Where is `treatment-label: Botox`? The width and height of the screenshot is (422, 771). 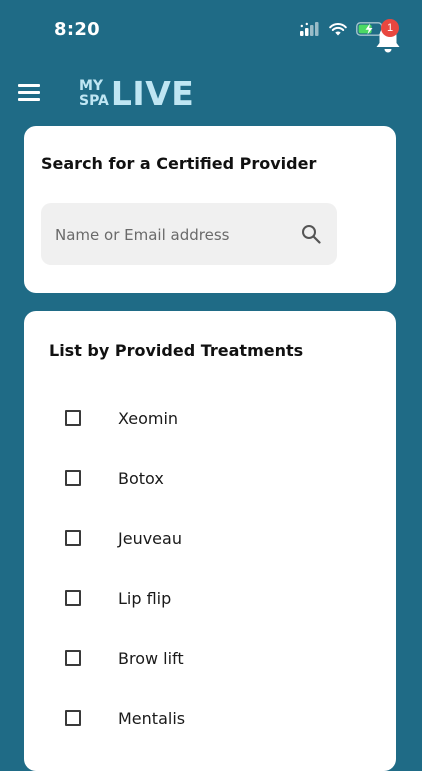
treatment-label: Botox is located at coordinates (141, 478).